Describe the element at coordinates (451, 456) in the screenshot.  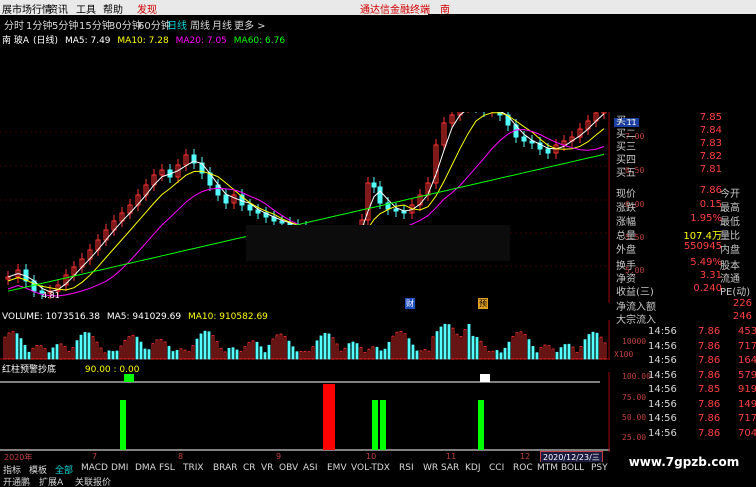
I see `x-axis-label: 11` at that location.